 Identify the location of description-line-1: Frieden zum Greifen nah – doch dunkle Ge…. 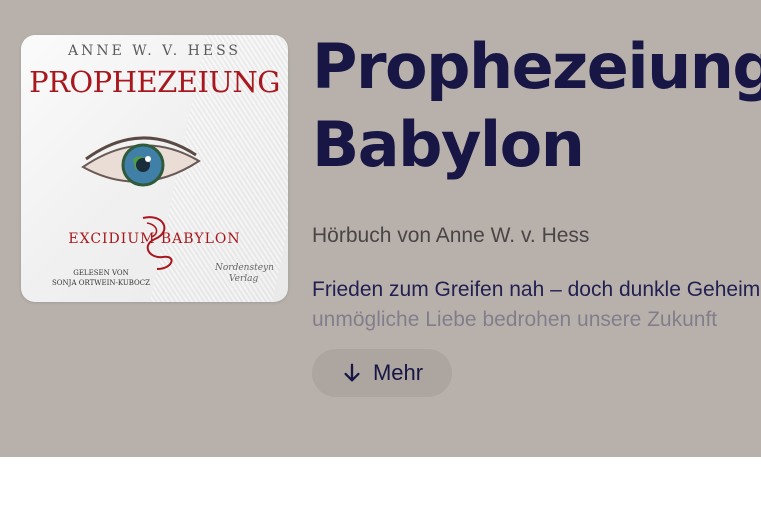
(536, 289).